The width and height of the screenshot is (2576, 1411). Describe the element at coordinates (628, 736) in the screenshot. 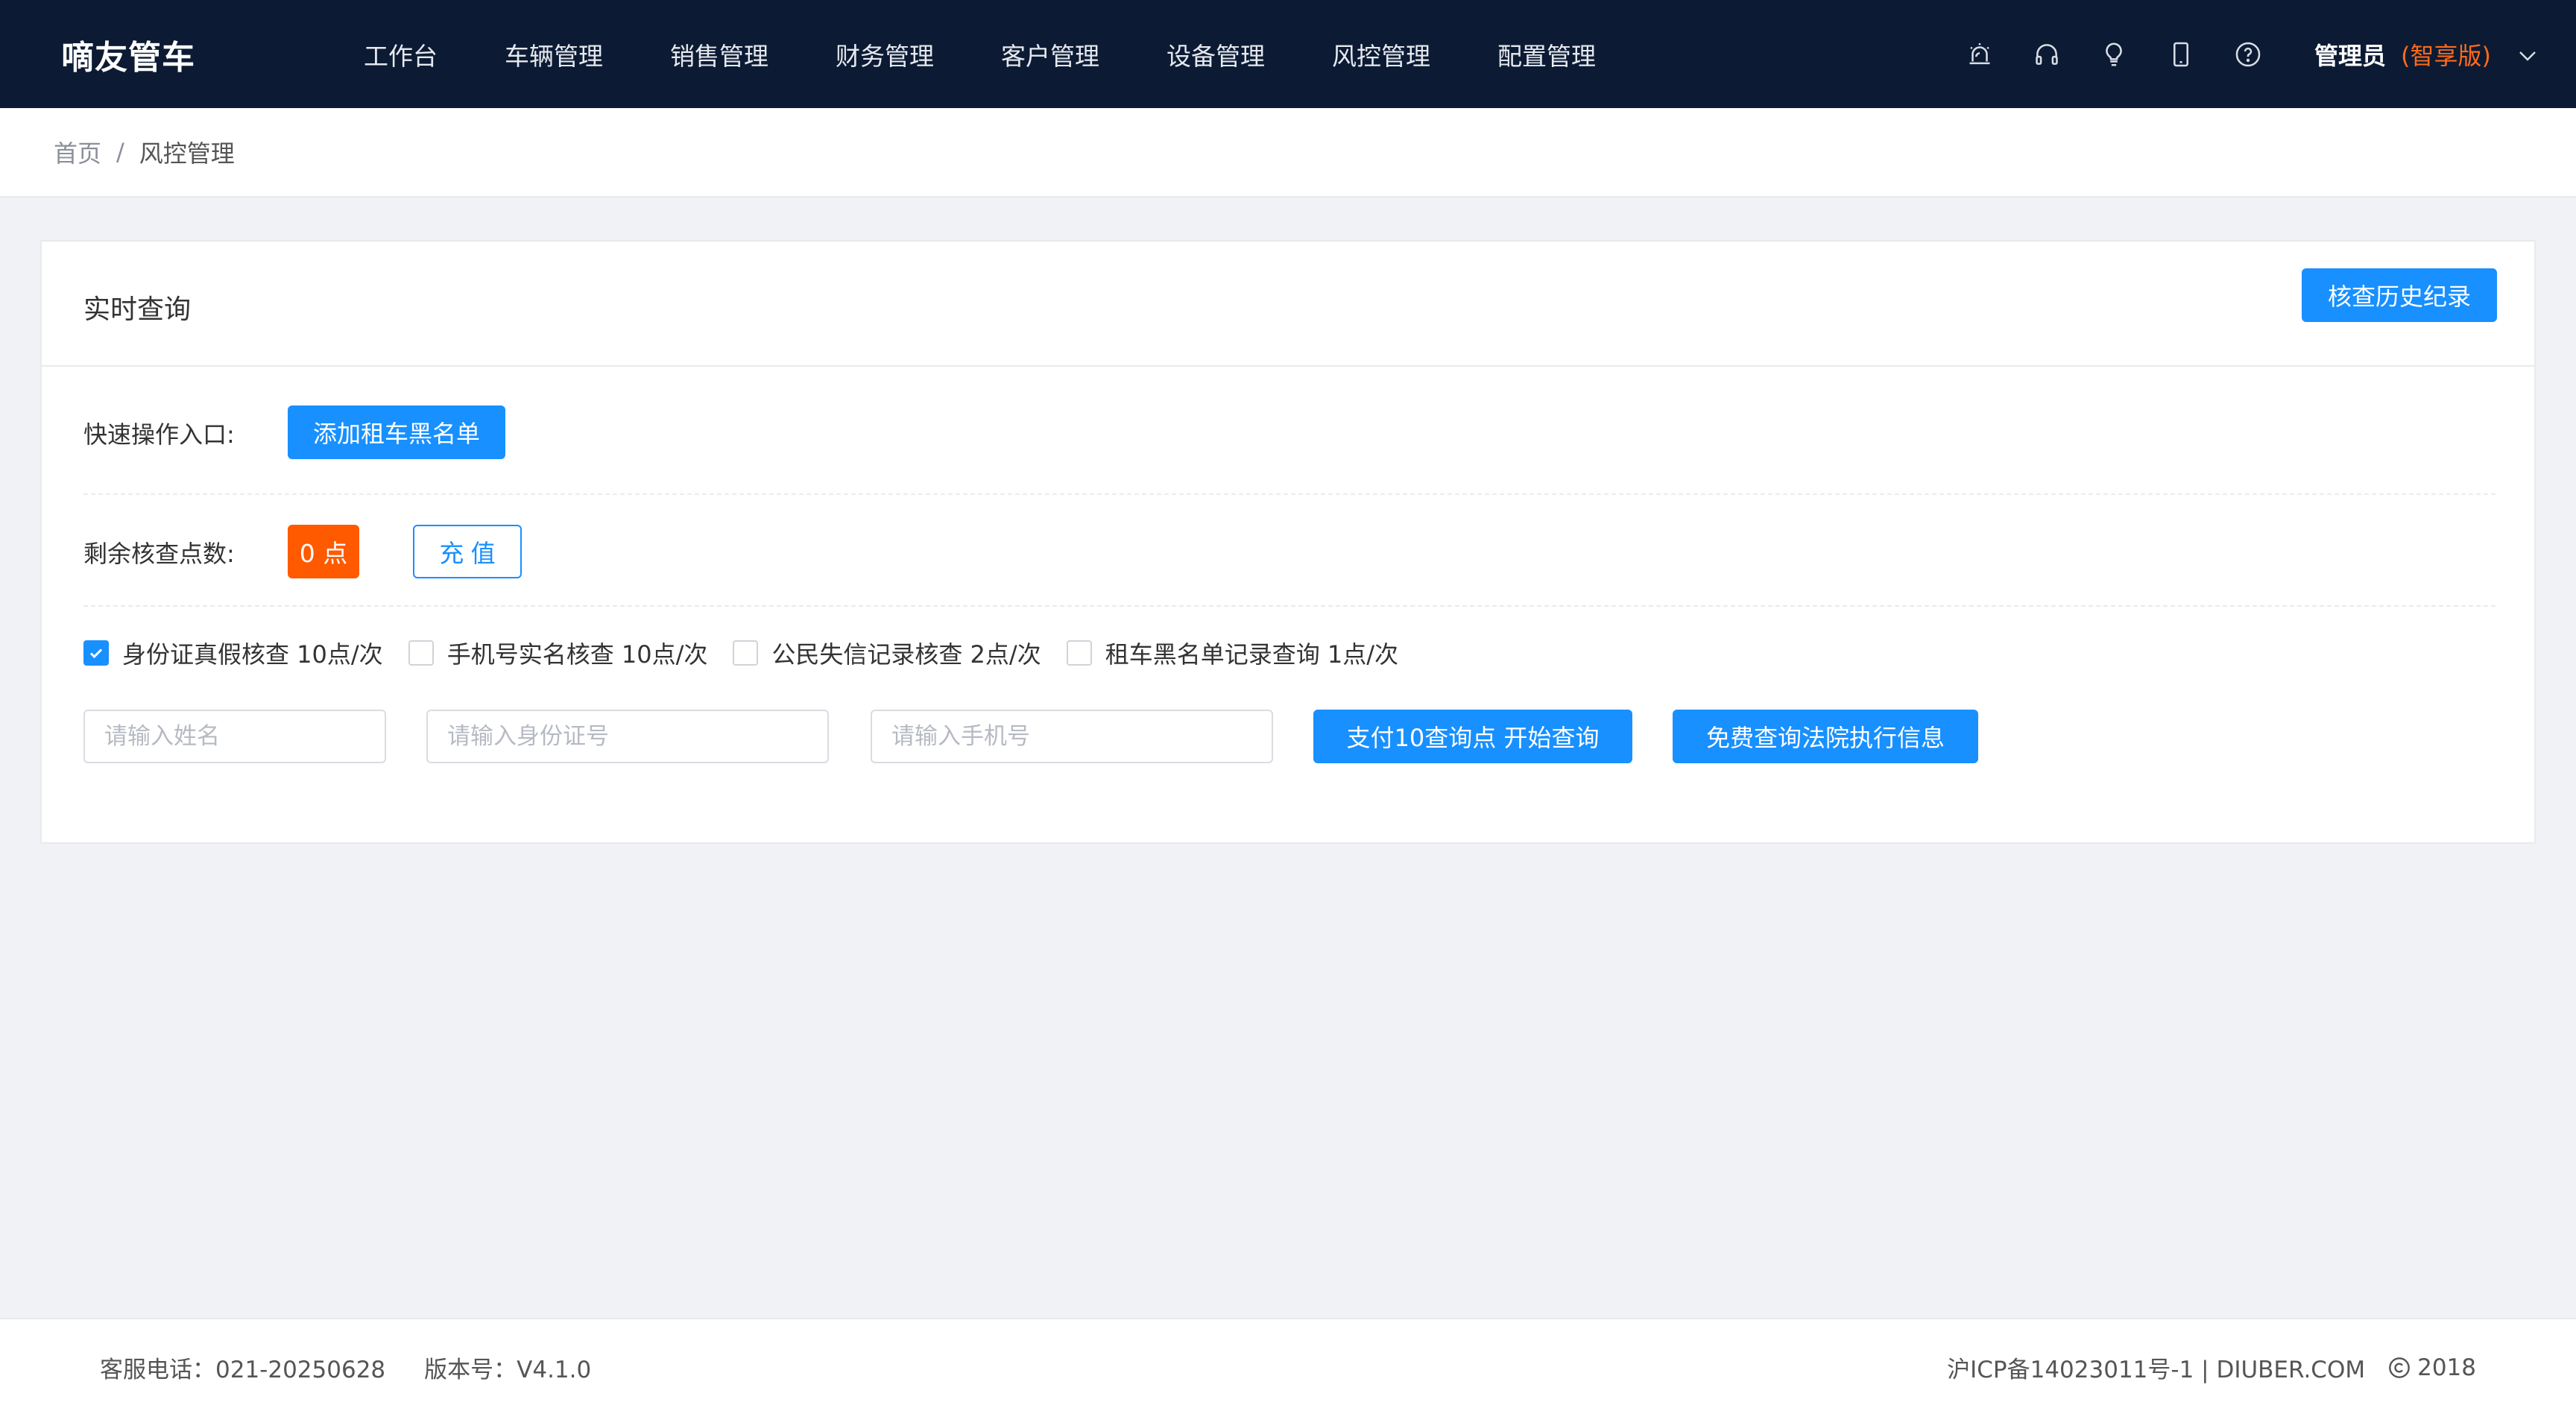

I see `id-number-input` at that location.